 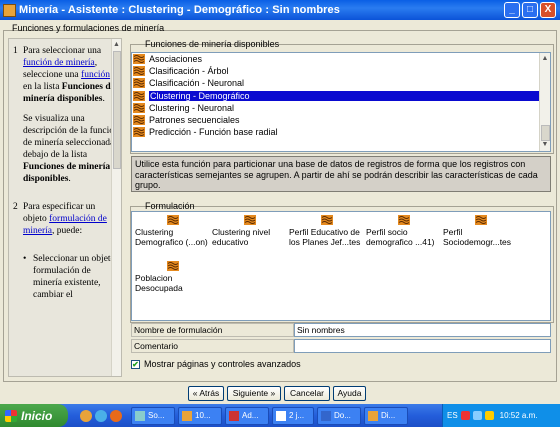 I want to click on formulation-item: Perfil Educativo de los Planes Jef...tes, so click(x=324, y=231).